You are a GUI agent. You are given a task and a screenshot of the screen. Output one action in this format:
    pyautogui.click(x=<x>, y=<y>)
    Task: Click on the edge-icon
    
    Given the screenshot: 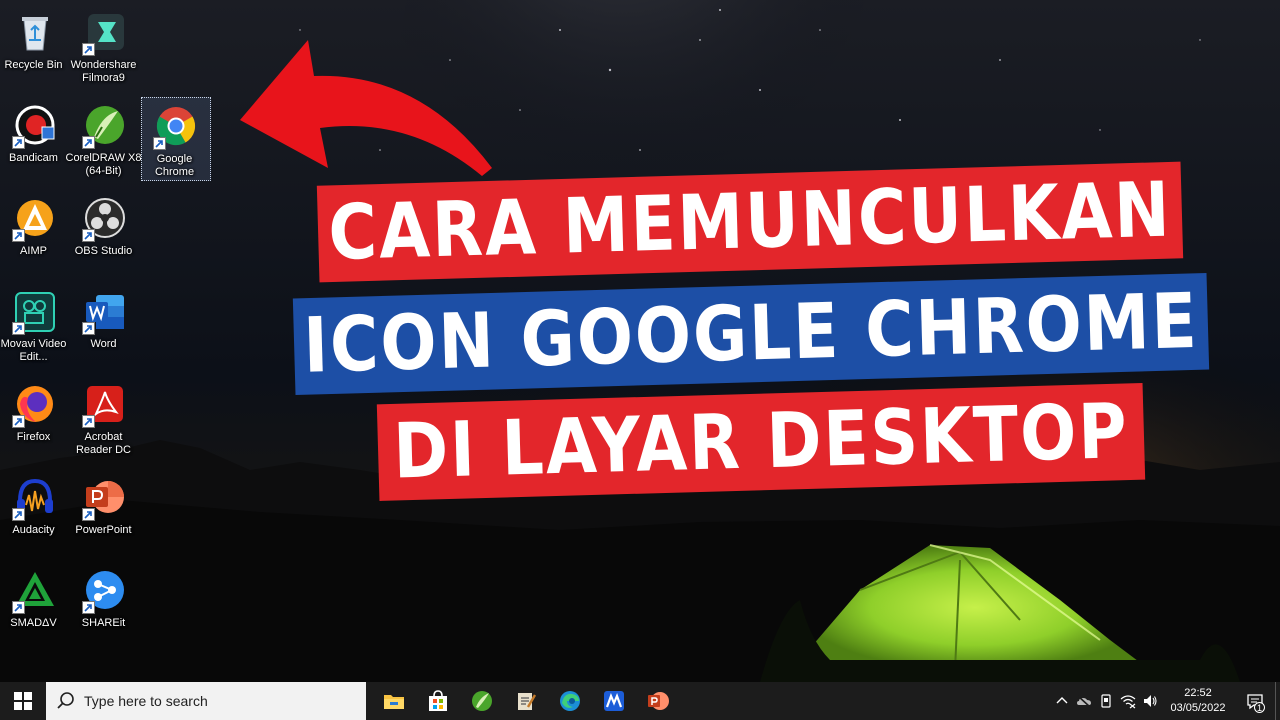 What is the action you would take?
    pyautogui.click(x=570, y=701)
    